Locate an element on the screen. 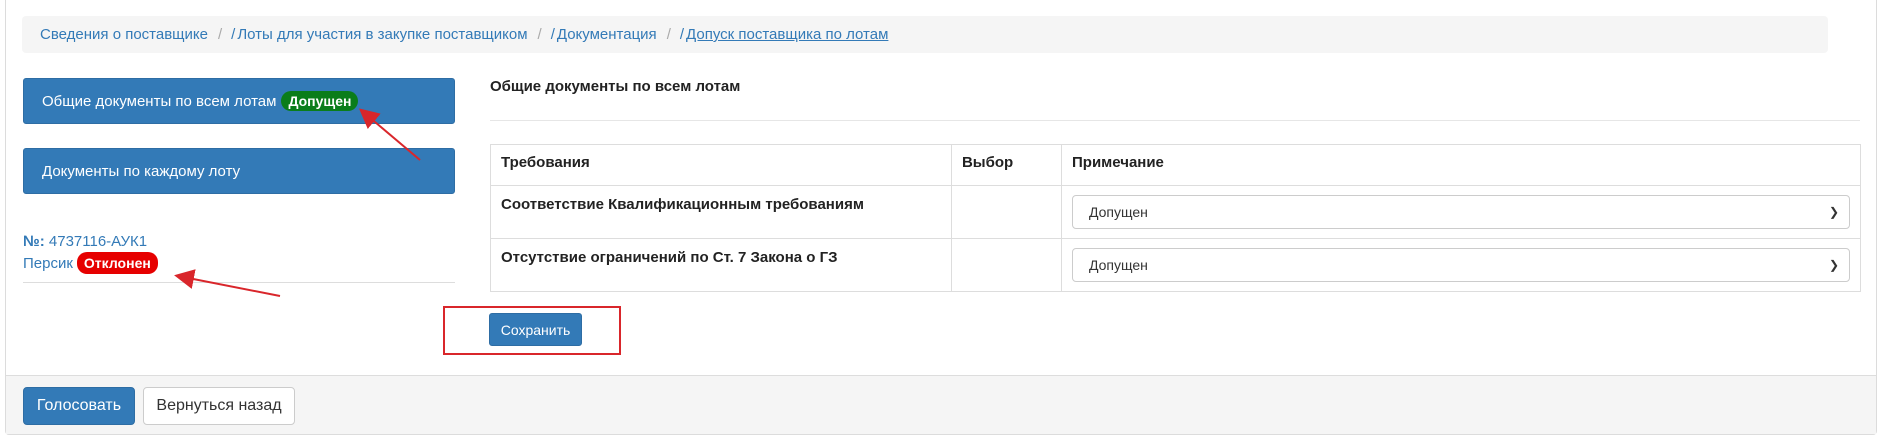 This screenshot has height=447, width=1883. arrow-to-approved-badge is located at coordinates (389, 134).